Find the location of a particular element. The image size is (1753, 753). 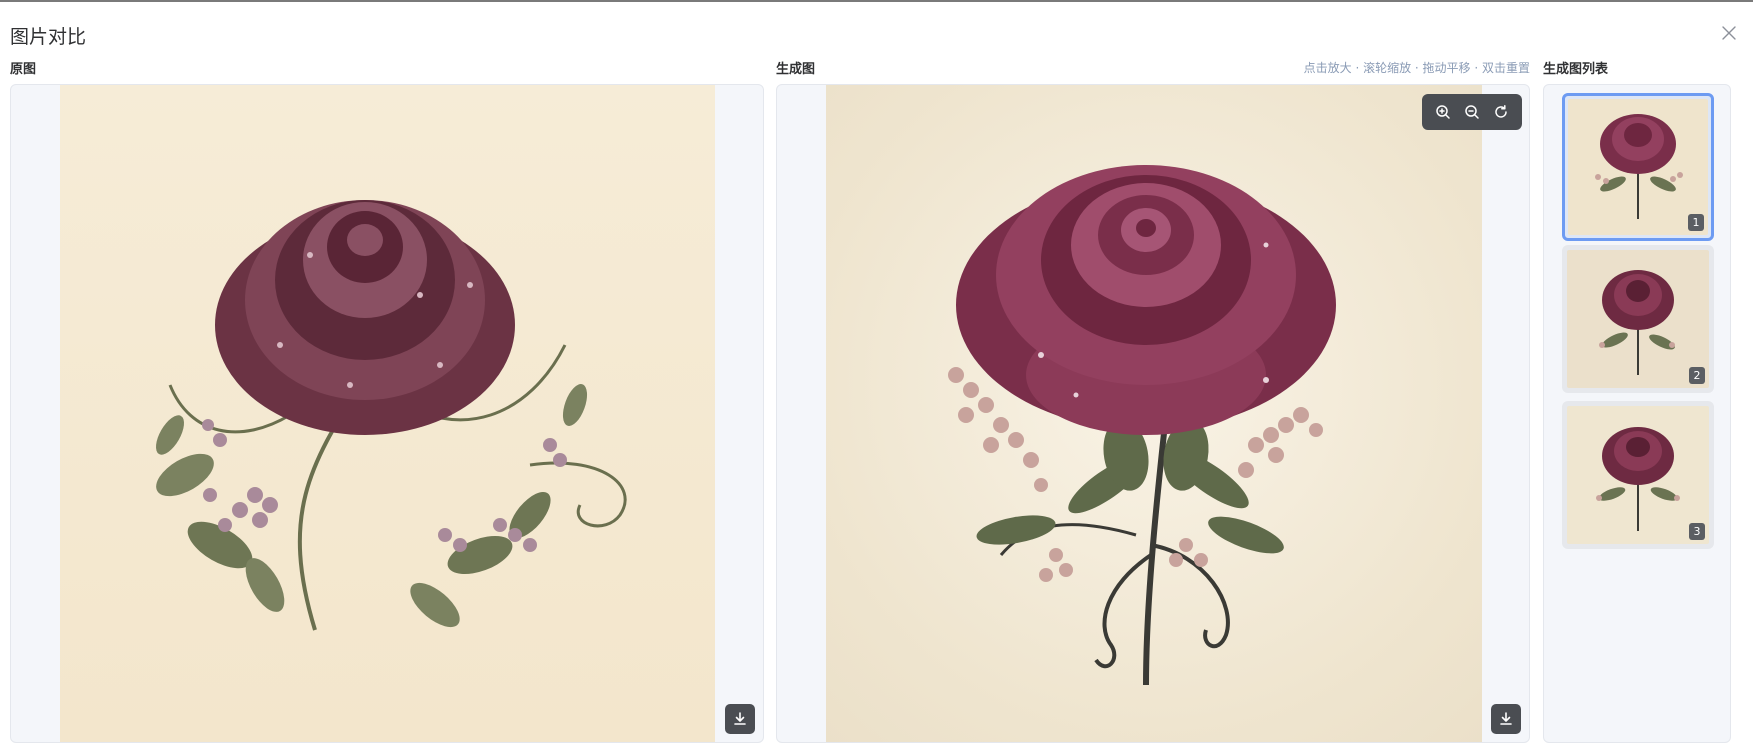

zoom-toolbar is located at coordinates (1472, 112).